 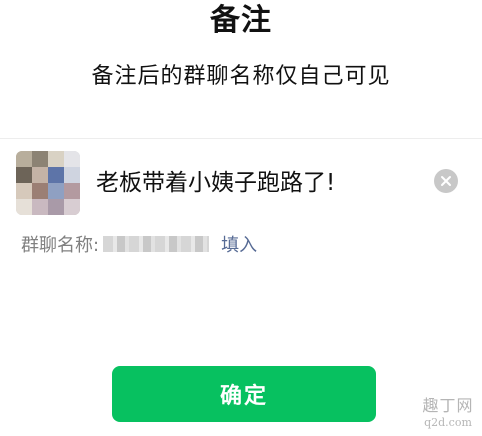 What do you see at coordinates (448, 422) in the screenshot?
I see `watermark-url: q2d.com` at bounding box center [448, 422].